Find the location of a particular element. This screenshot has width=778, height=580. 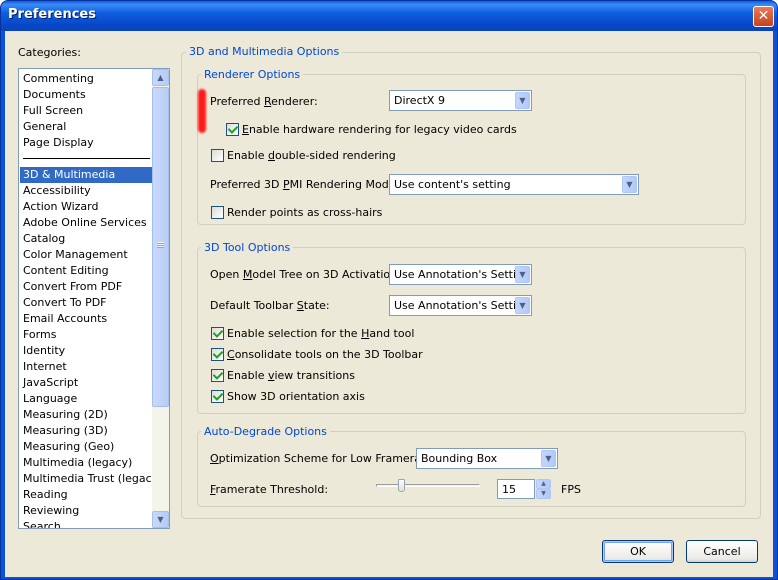

list-item: Internet is located at coordinates (86, 367).